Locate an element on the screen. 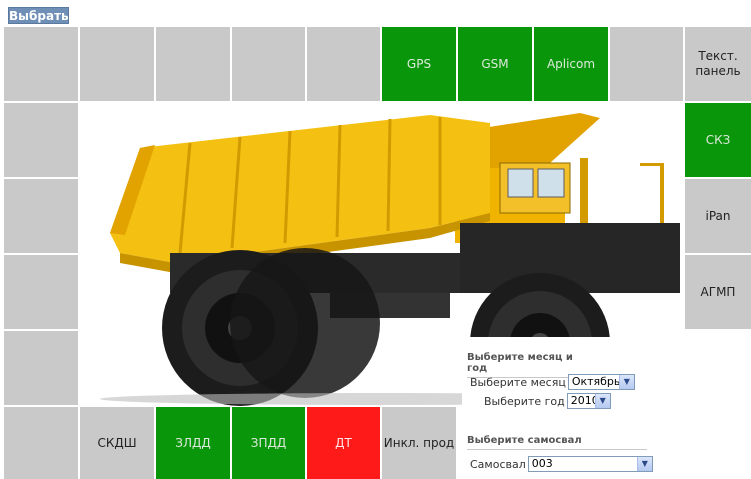  status-cell-label: iPan is located at coordinates (718, 215).